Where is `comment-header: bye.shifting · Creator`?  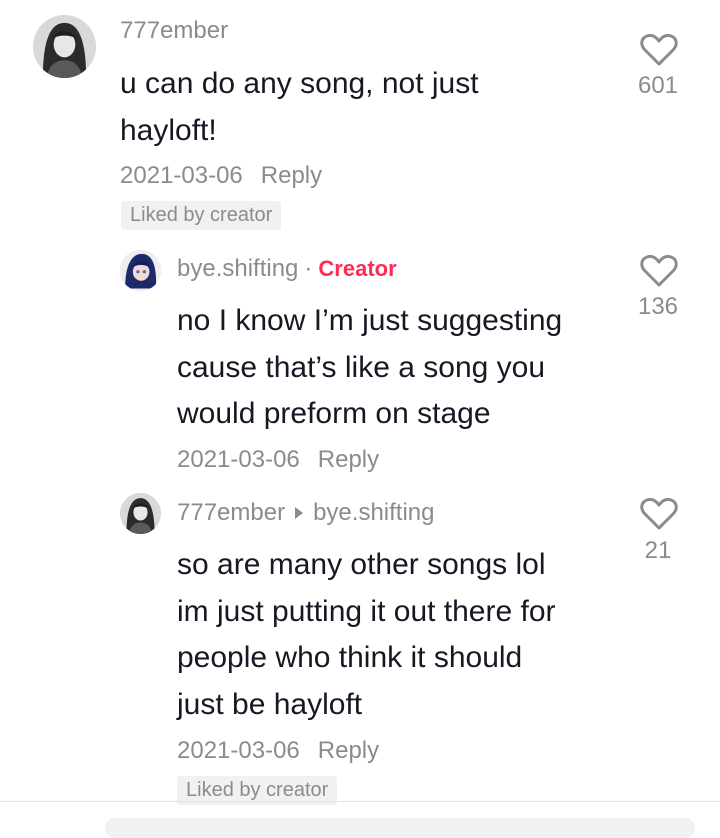
comment-header: bye.shifting · Creator is located at coordinates (287, 269).